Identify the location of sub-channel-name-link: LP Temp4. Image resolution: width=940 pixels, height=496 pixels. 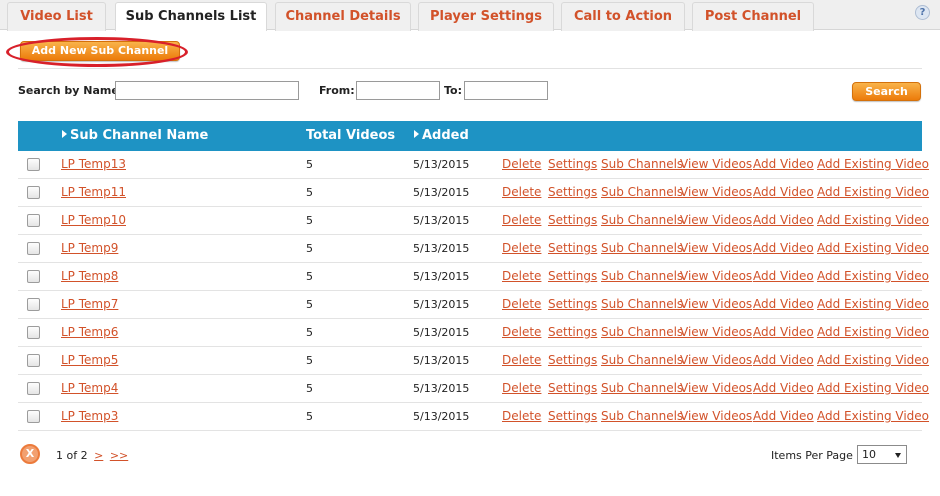
(89, 388).